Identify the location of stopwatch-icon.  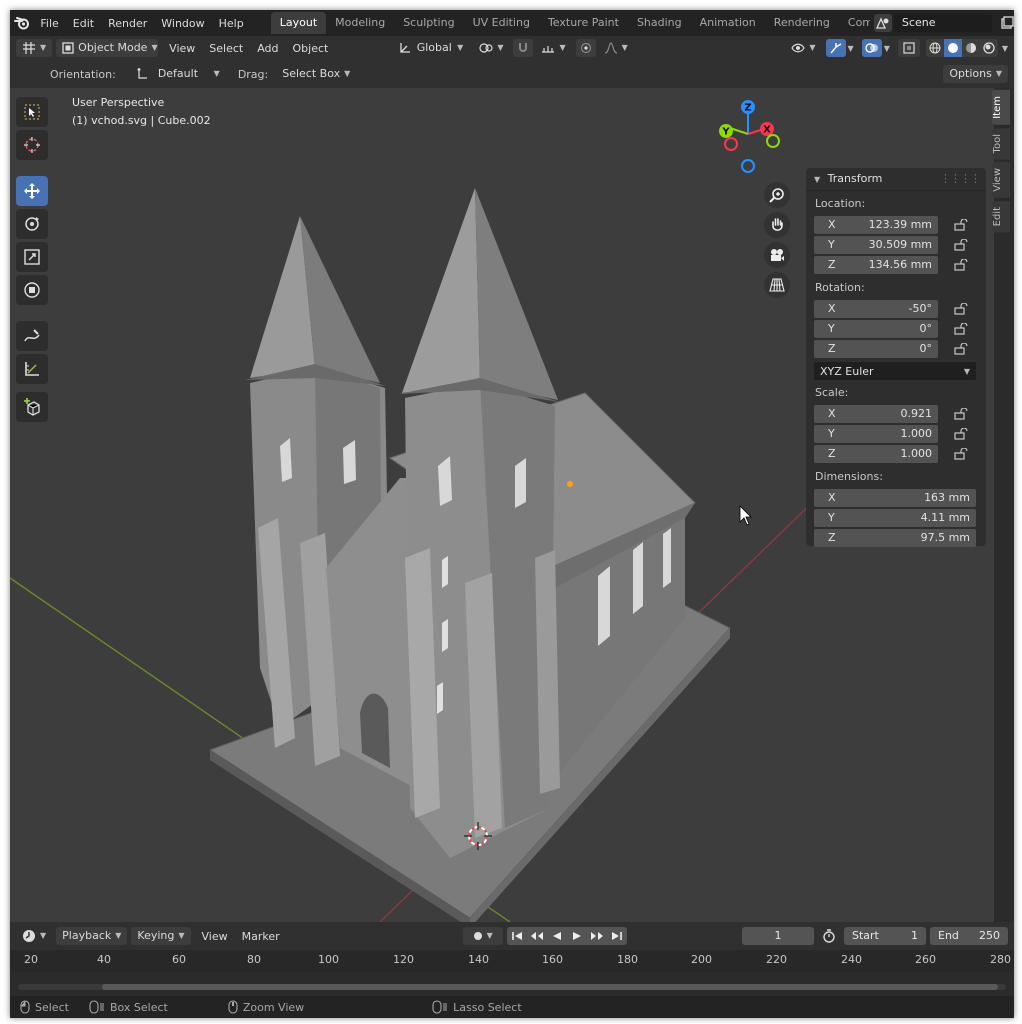
(829, 936).